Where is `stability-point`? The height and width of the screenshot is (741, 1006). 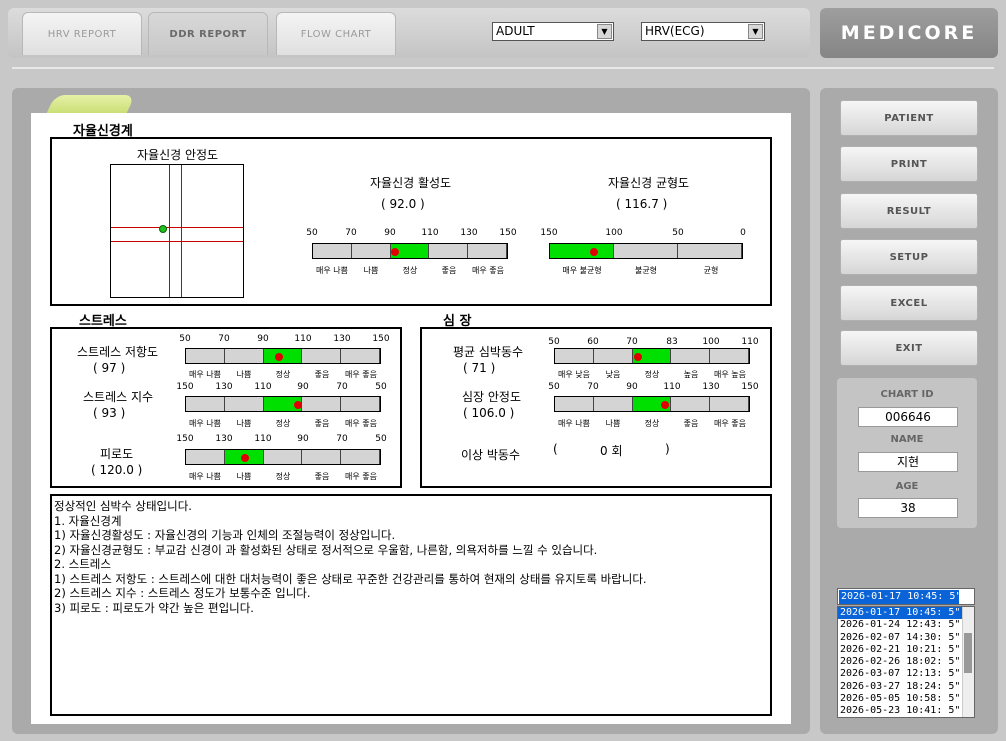 stability-point is located at coordinates (163, 229).